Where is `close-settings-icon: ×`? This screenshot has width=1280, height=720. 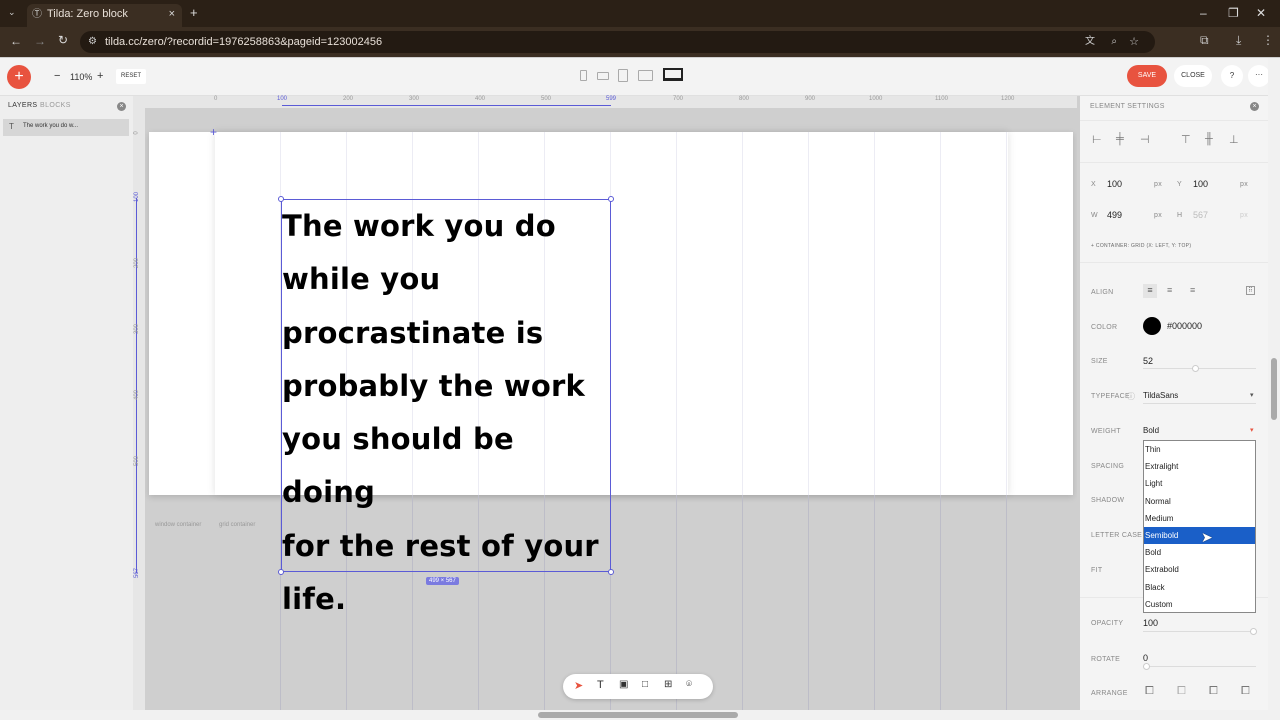 close-settings-icon: × is located at coordinates (1254, 106).